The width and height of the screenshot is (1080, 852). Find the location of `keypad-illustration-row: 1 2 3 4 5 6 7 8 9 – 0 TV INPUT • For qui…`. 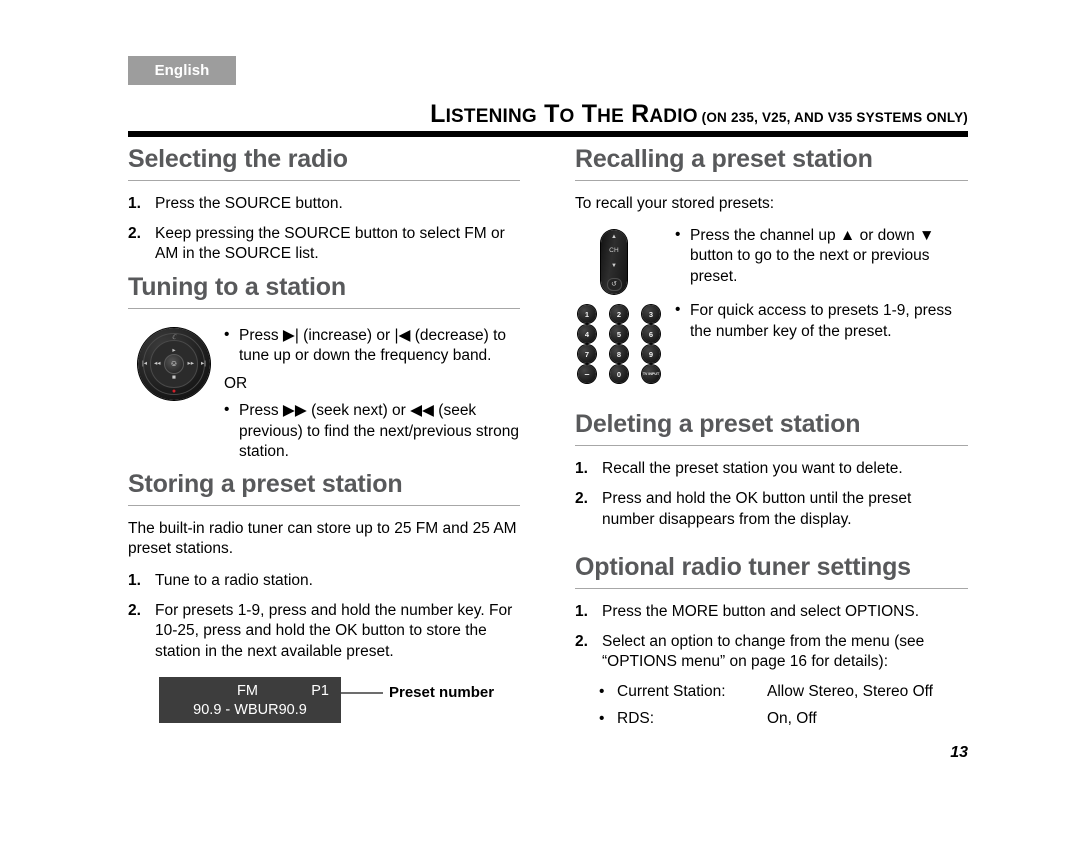

keypad-illustration-row: 1 2 3 4 5 6 7 8 9 – 0 TV INPUT • For qui… is located at coordinates (771, 343).